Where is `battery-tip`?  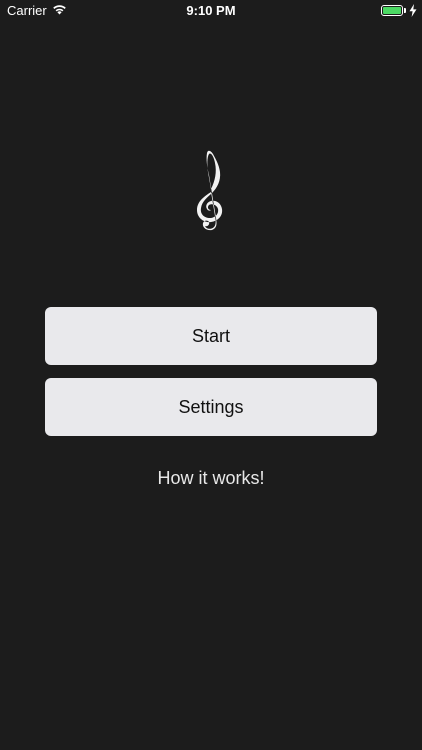
battery-tip is located at coordinates (405, 10).